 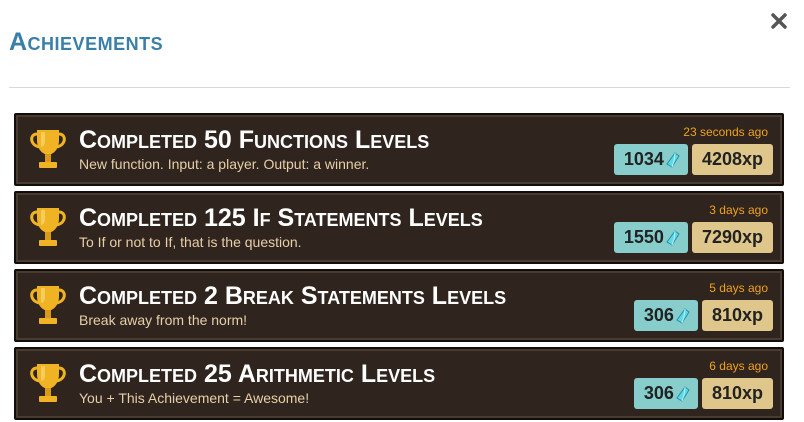 I want to click on achievement-description: You + This Achievement = Awesome!, so click(x=194, y=398).